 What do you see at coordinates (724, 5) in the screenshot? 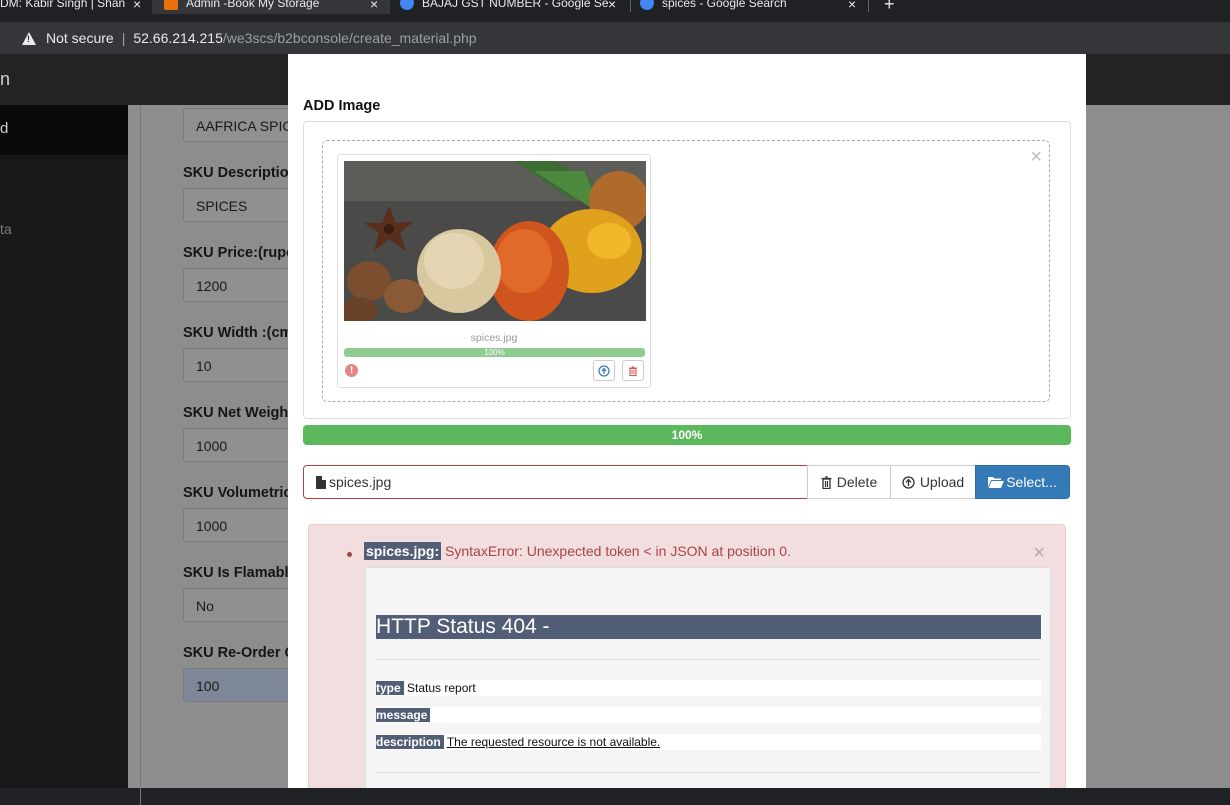
I see `tab-title: spices - Google Search` at bounding box center [724, 5].